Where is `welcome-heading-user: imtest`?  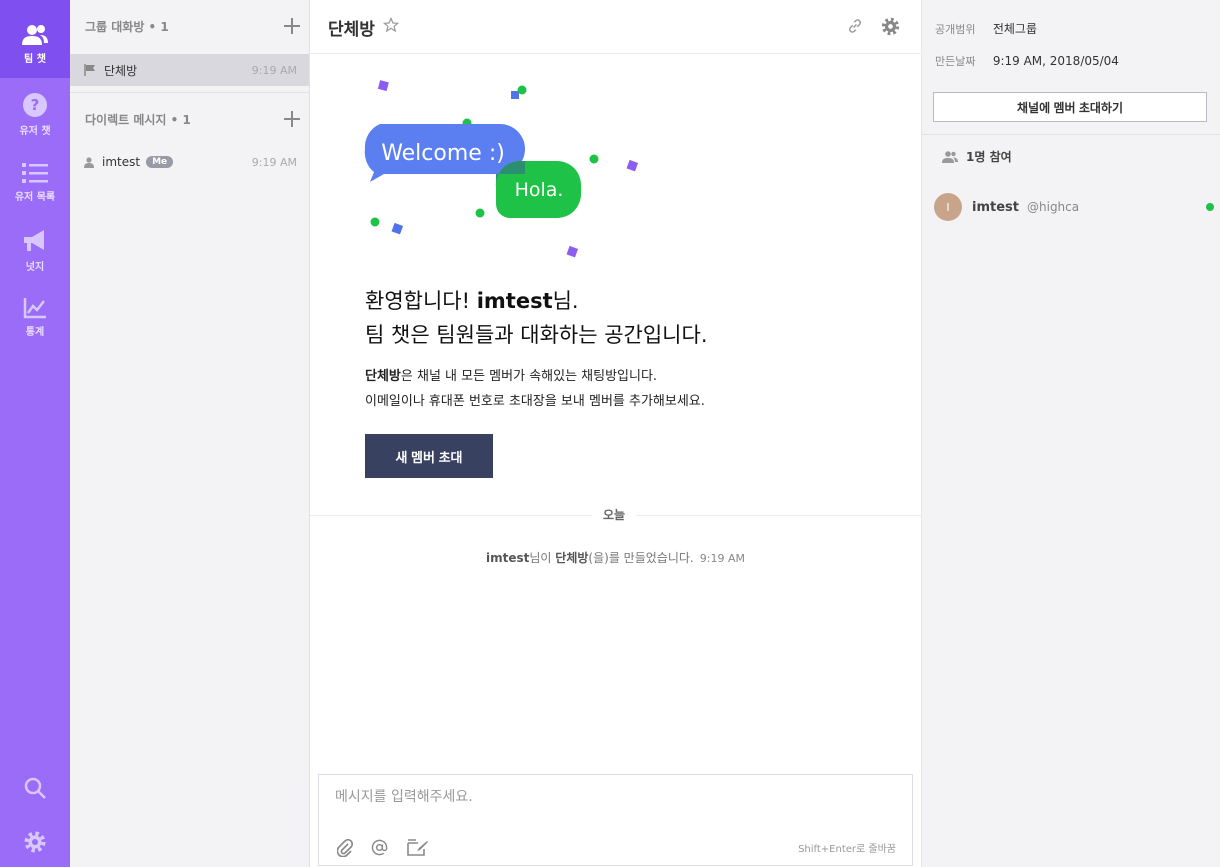
welcome-heading-user: imtest is located at coordinates (514, 301).